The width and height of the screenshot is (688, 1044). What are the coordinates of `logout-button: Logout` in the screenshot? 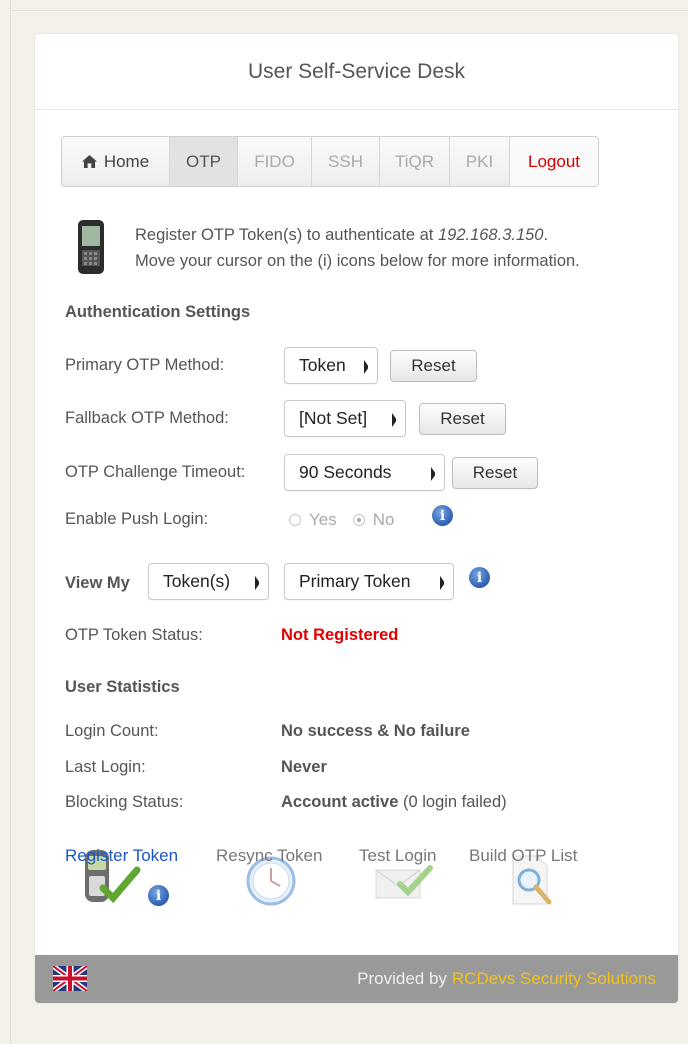 It's located at (554, 161).